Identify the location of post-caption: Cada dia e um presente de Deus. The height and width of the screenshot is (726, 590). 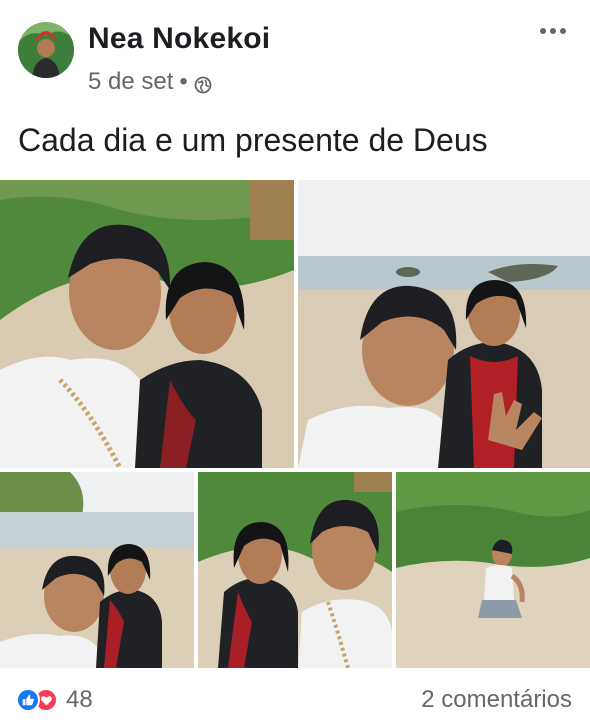
(253, 140).